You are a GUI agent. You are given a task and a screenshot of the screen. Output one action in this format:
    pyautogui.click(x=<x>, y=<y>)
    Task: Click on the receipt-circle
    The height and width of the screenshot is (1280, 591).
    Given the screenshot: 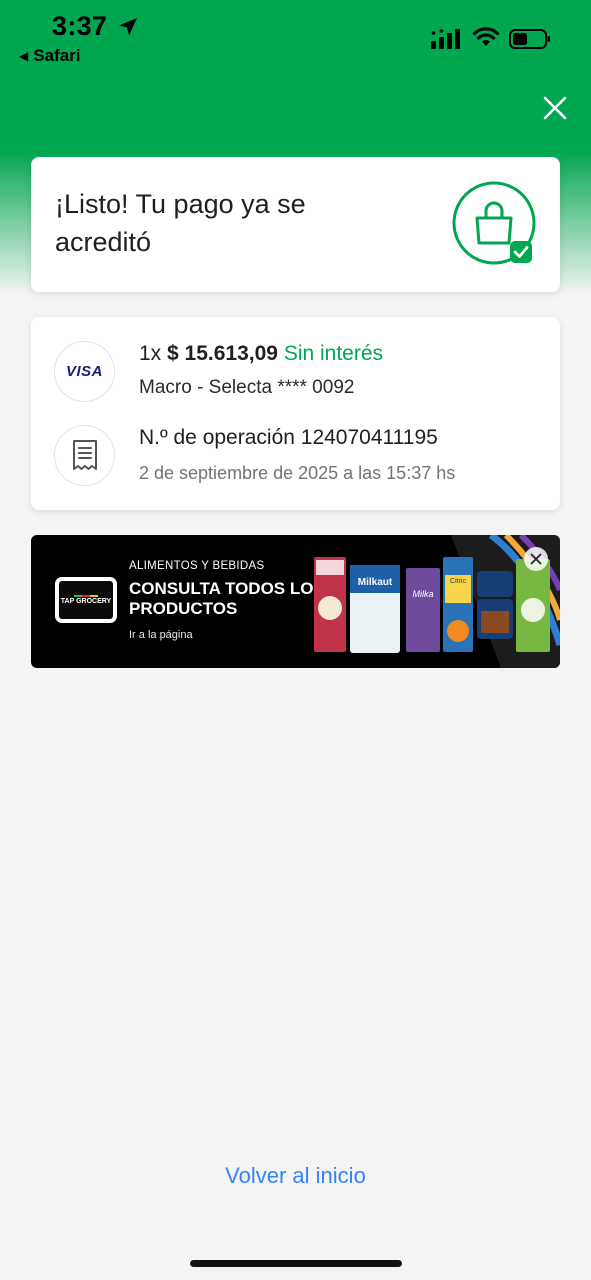 What is the action you would take?
    pyautogui.click(x=84, y=455)
    